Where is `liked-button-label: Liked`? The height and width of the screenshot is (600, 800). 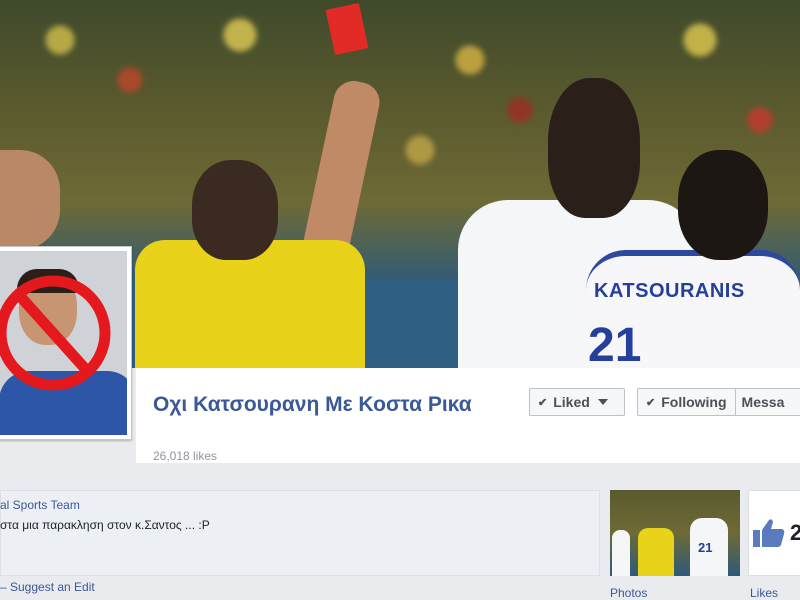 liked-button-label: Liked is located at coordinates (571, 402).